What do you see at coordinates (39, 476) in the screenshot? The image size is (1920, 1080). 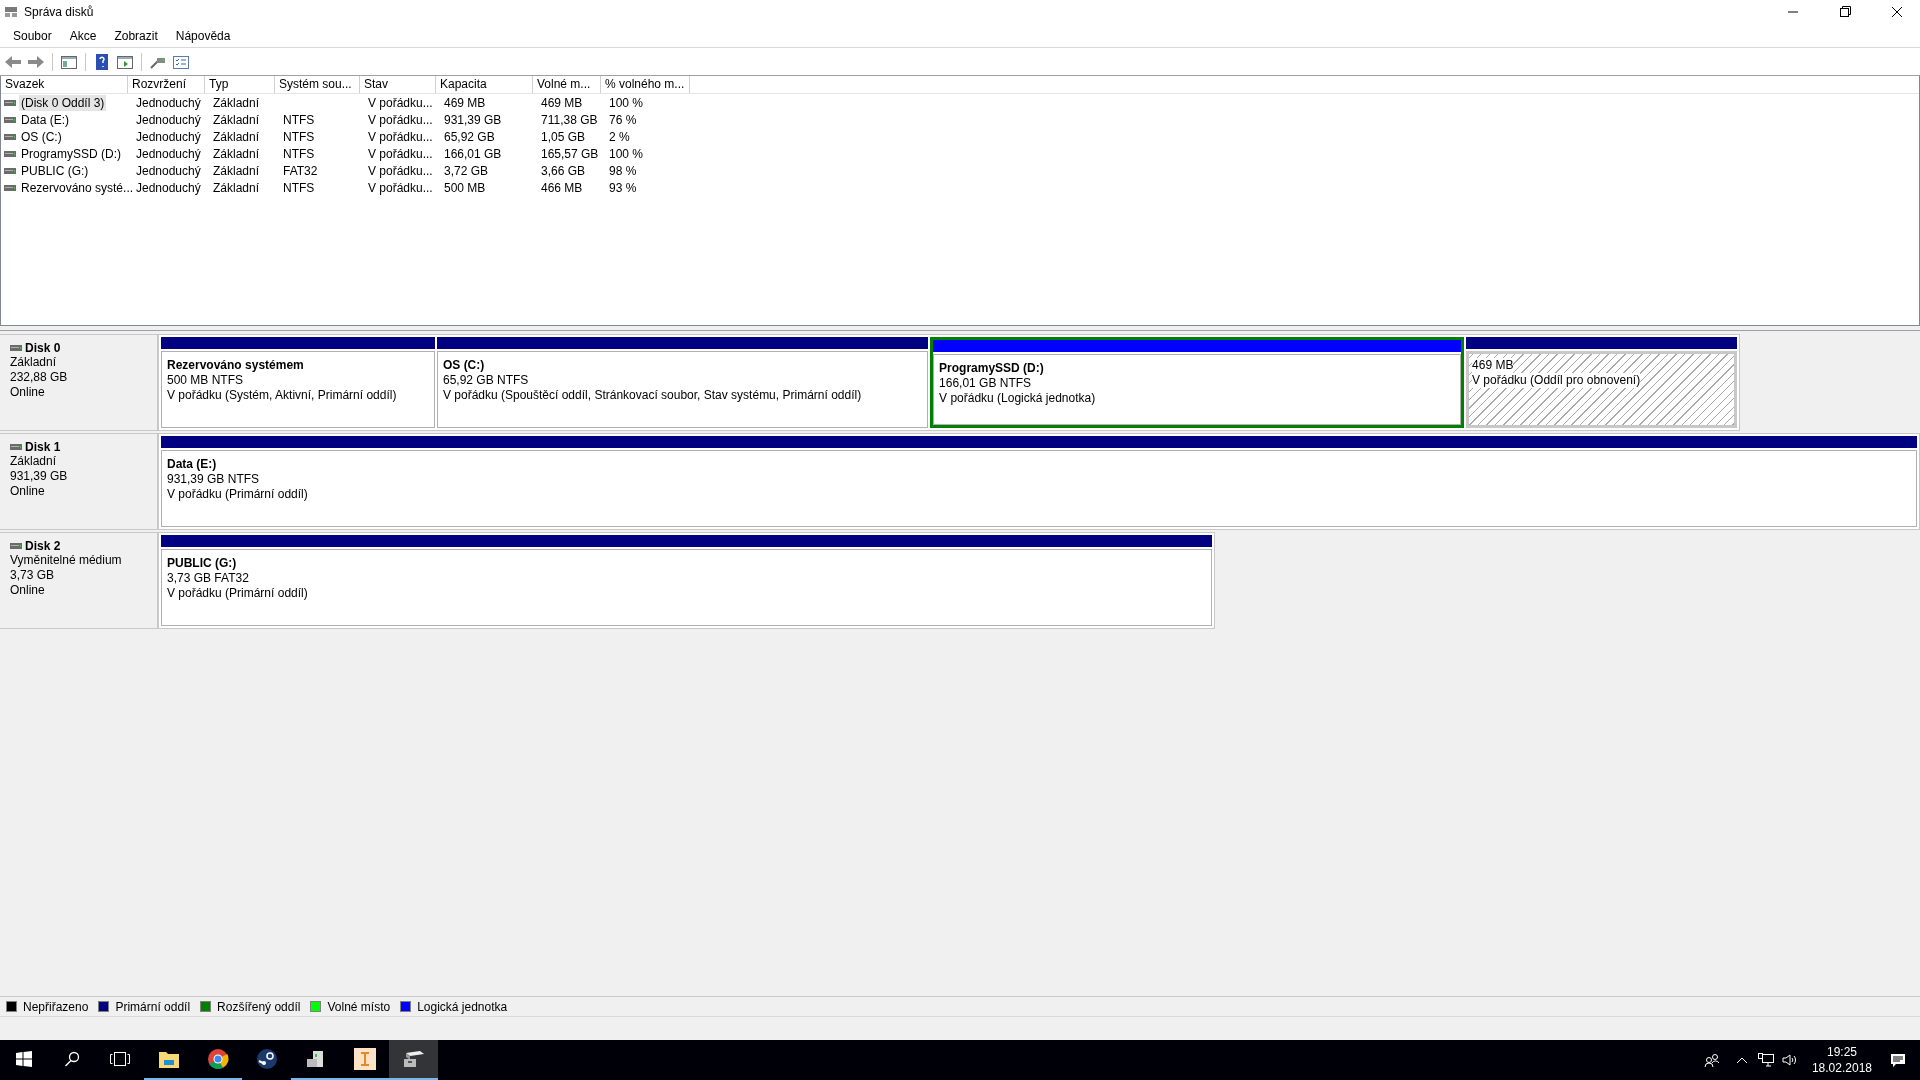 I see `disk-size: 931,39 GB` at bounding box center [39, 476].